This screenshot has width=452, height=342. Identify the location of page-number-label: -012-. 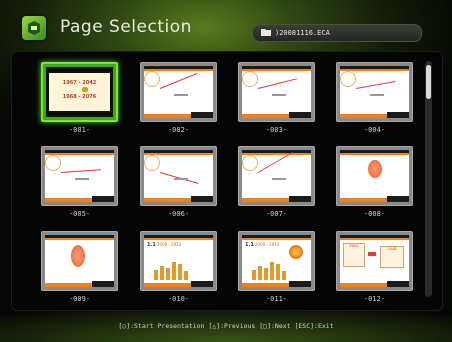
(374, 299).